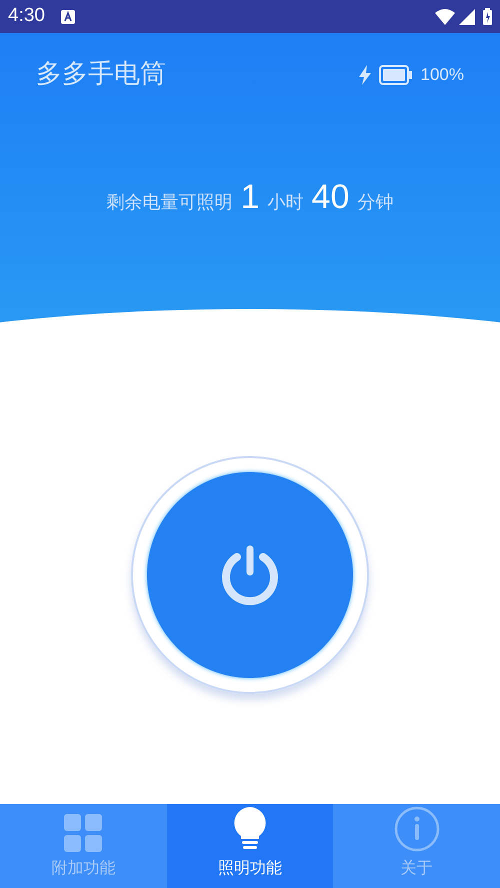 This screenshot has width=500, height=888. I want to click on nav-tab: 照明功能, so click(250, 846).